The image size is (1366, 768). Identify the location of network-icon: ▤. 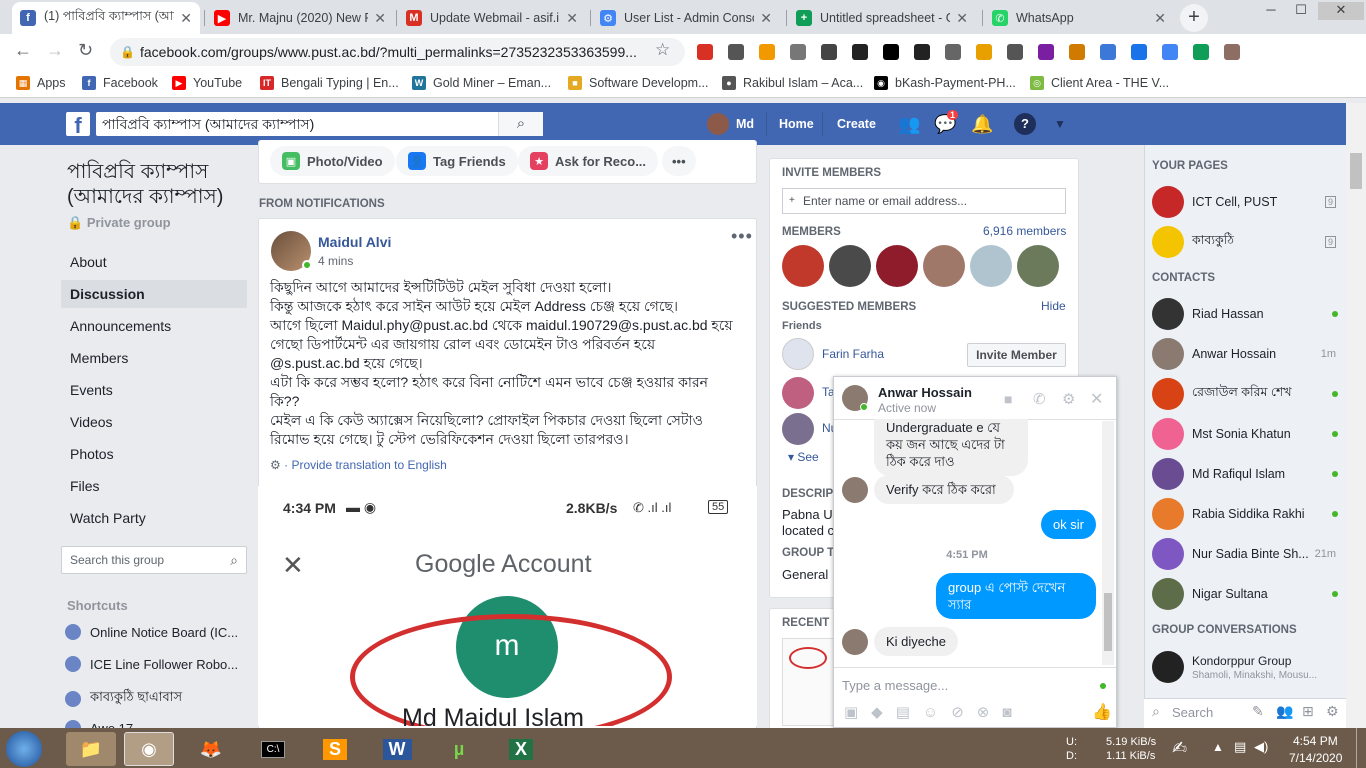
(1240, 747).